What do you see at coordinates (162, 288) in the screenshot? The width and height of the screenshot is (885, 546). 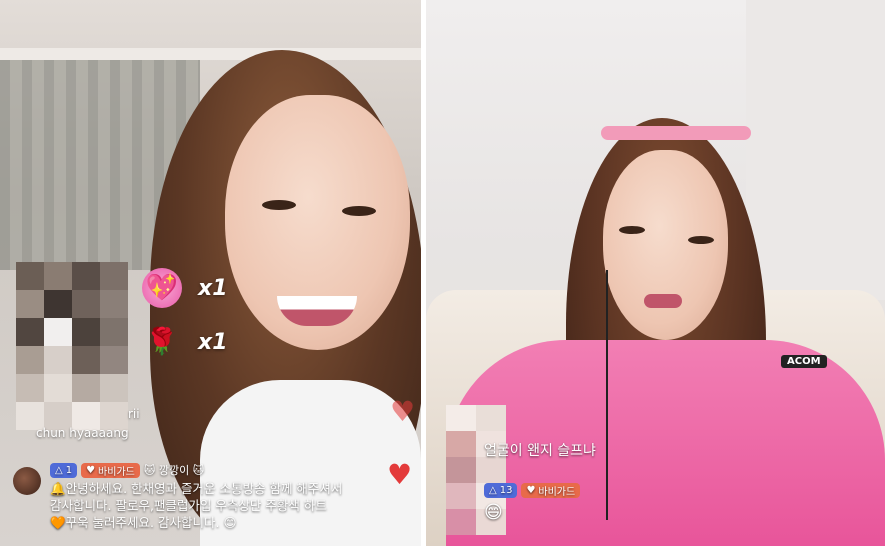 I see `heart-face-gift-icon: 💖` at bounding box center [162, 288].